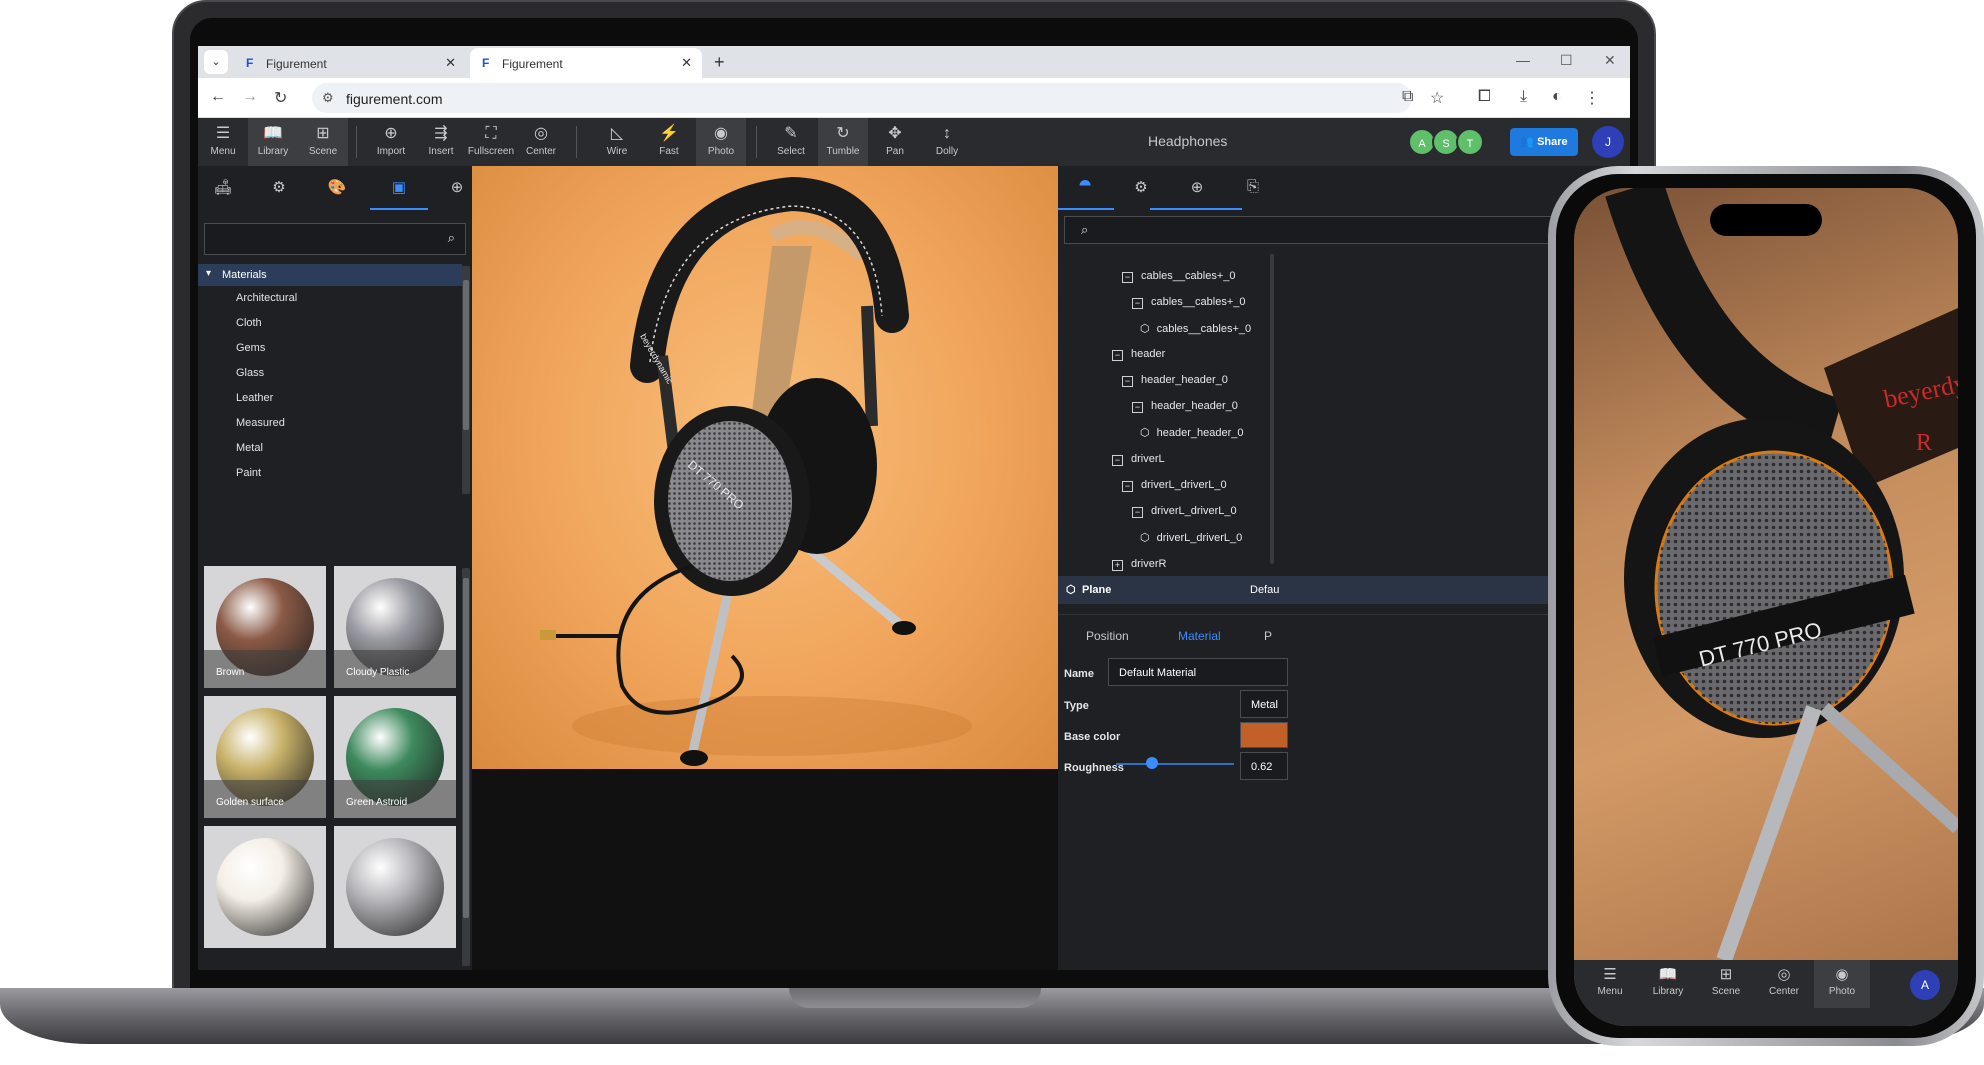 This screenshot has width=1984, height=1065. I want to click on maximize-icon: ☐, so click(1566, 60).